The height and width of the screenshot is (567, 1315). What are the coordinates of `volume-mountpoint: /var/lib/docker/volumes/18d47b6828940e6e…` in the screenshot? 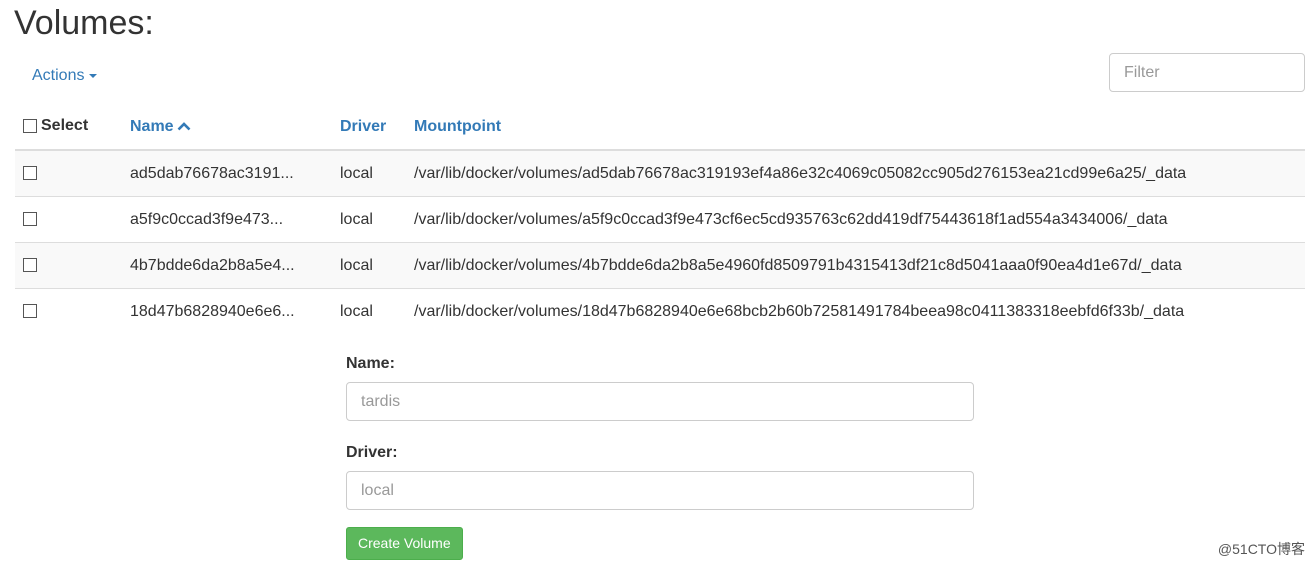 It's located at (859, 311).